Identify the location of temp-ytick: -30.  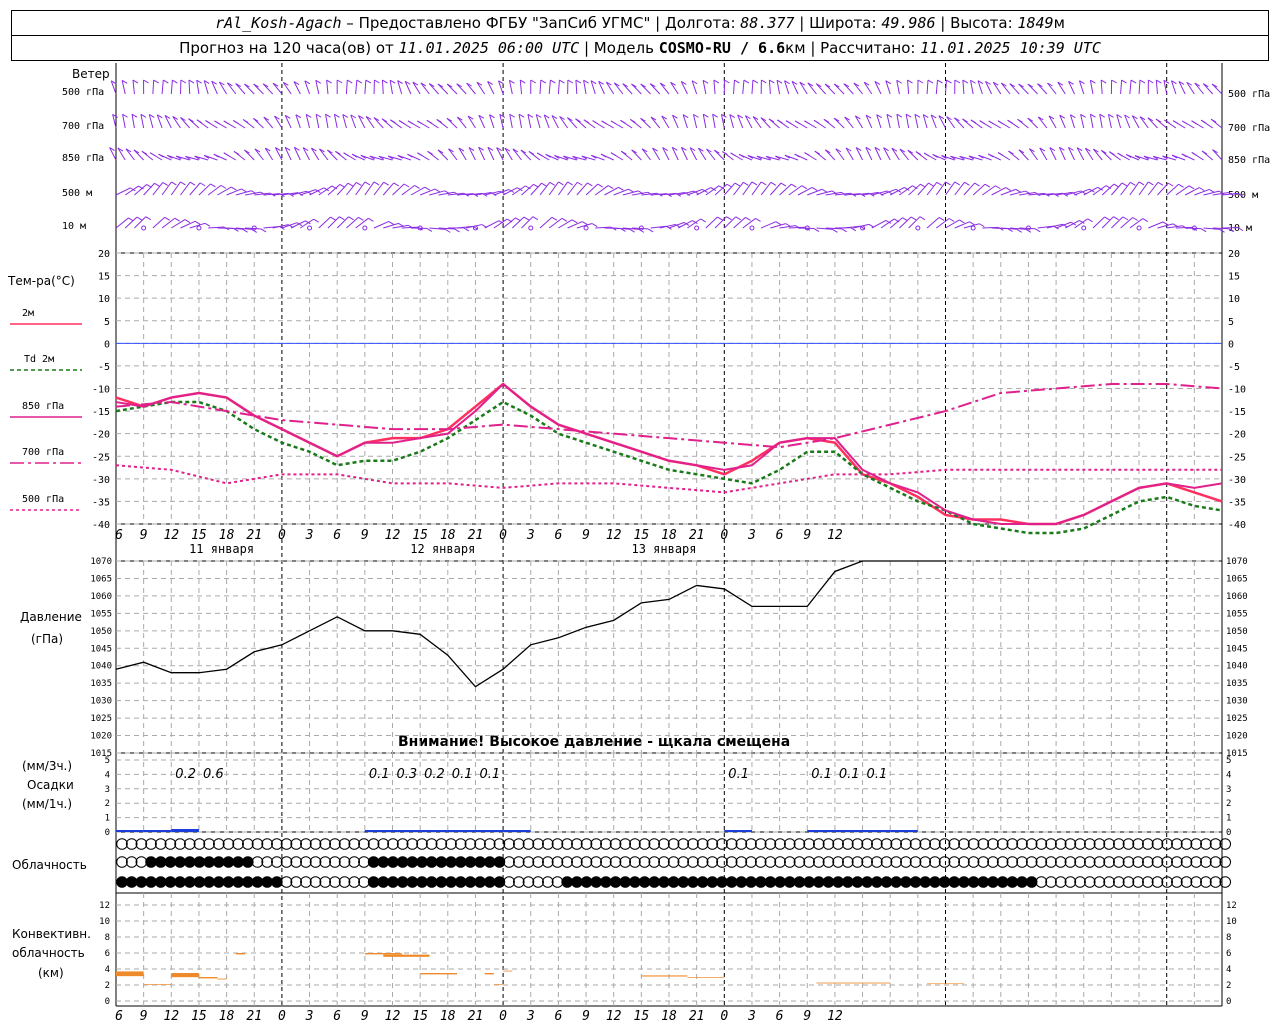
(101, 480).